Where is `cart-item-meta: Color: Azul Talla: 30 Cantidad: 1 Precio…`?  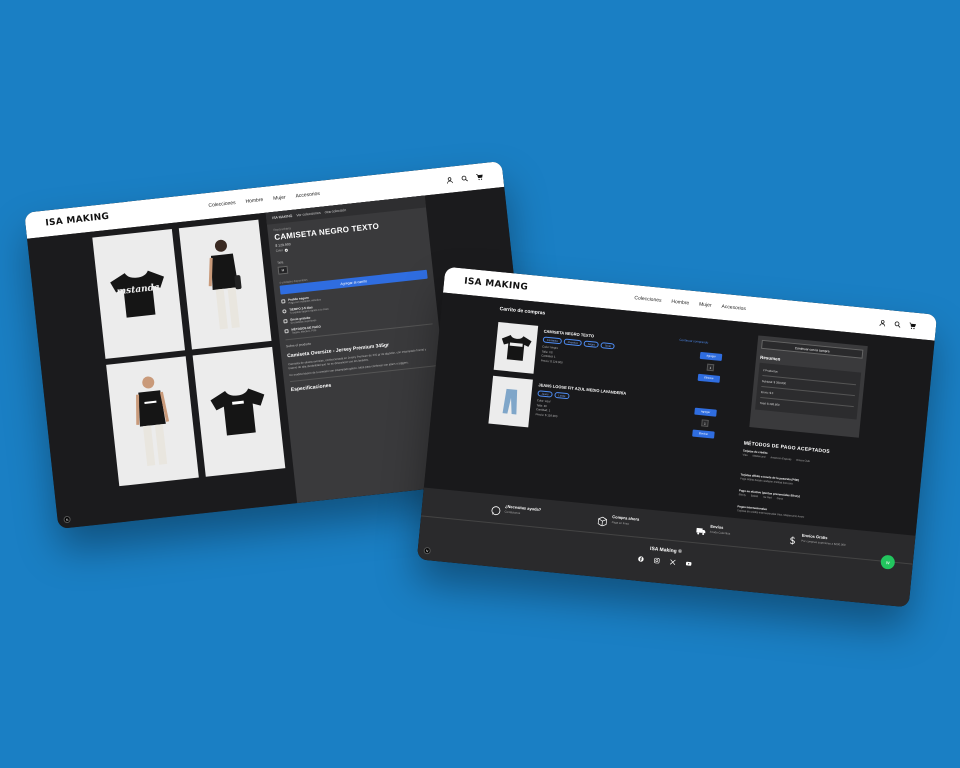 cart-item-meta: Color: Azul Talla: 30 Cantidad: 1 Precio… is located at coordinates (547, 408).